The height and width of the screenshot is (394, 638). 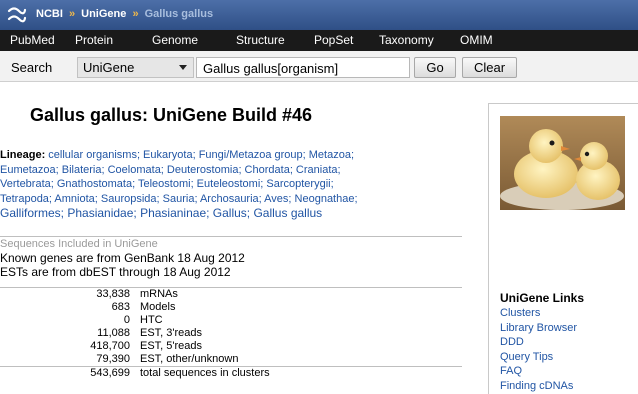 I want to click on link-query-tips: Query Tips, so click(x=538, y=357).